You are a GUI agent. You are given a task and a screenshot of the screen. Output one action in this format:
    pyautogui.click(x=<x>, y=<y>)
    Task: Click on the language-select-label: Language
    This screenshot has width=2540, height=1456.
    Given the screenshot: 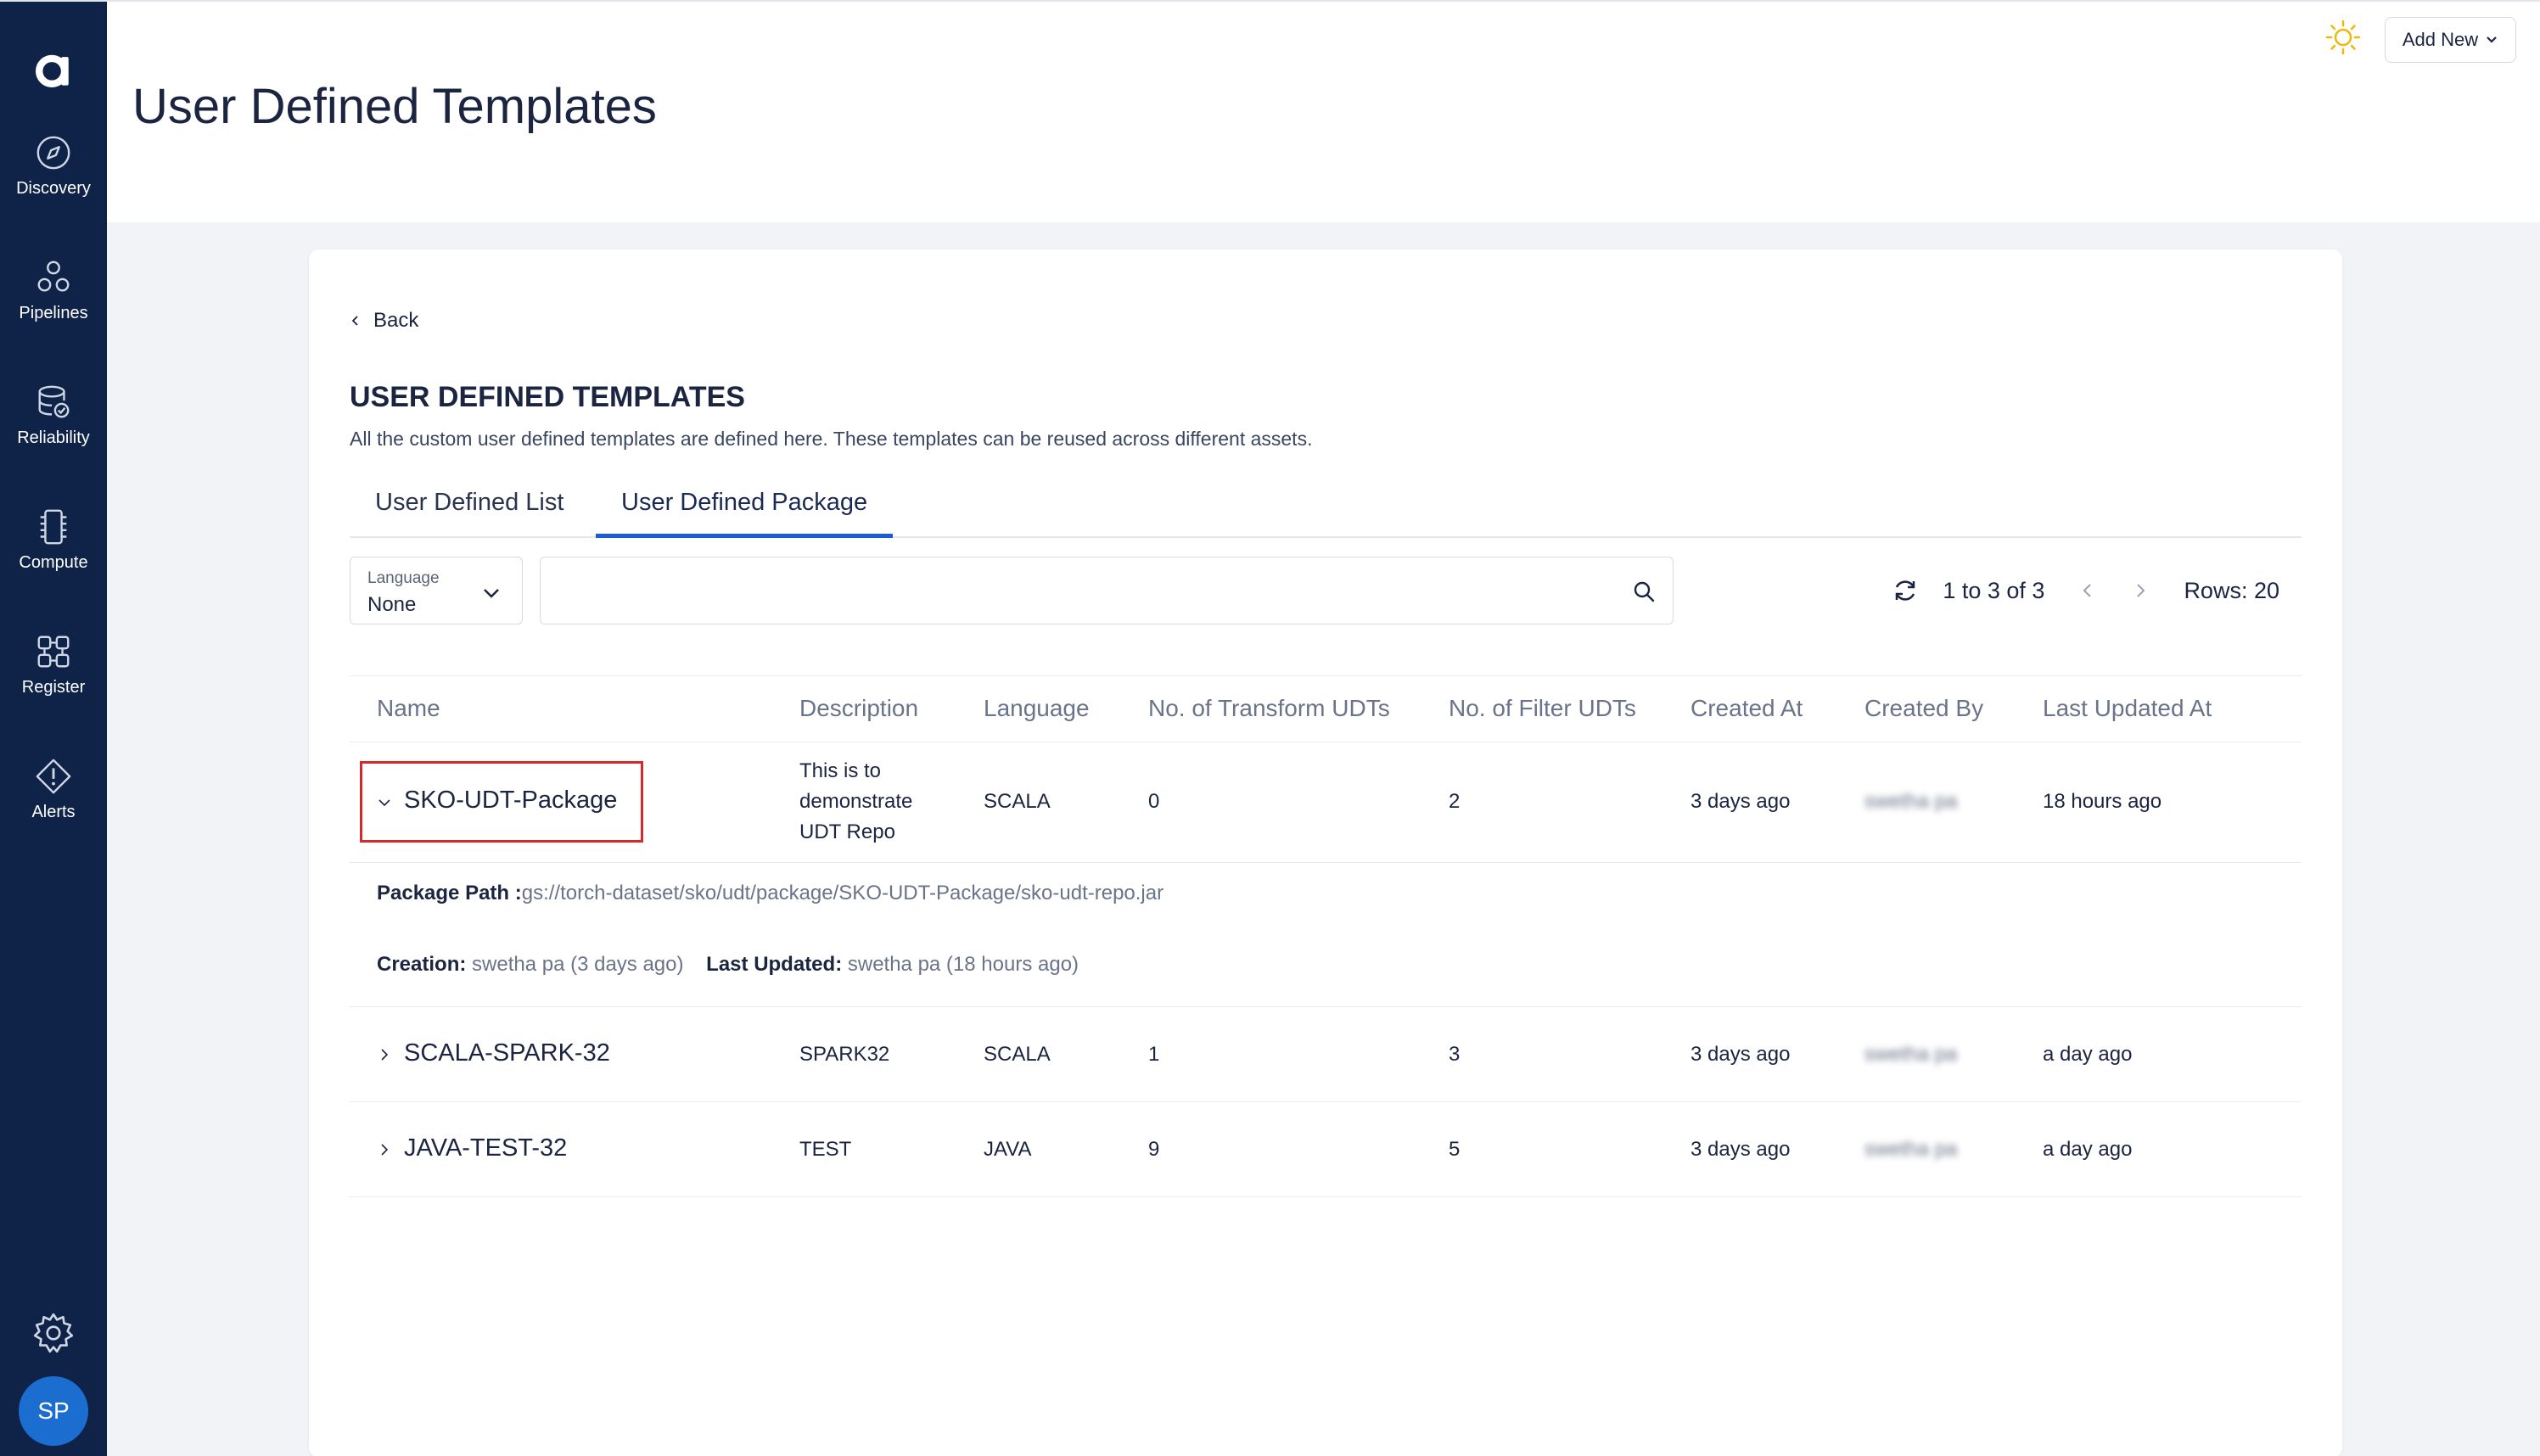 What is the action you would take?
    pyautogui.click(x=403, y=578)
    